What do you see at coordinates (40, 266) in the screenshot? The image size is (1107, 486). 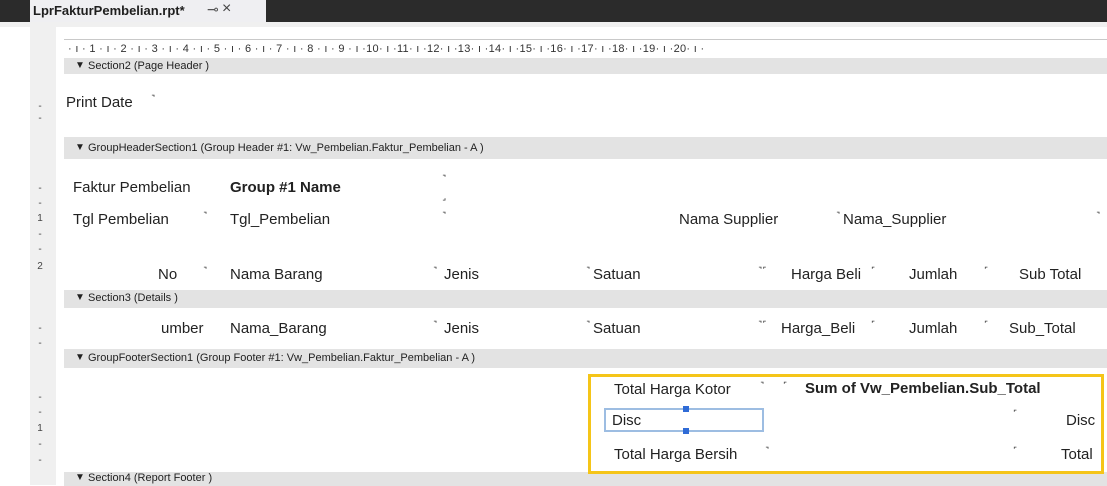 I see `gutter-mark: 2` at bounding box center [40, 266].